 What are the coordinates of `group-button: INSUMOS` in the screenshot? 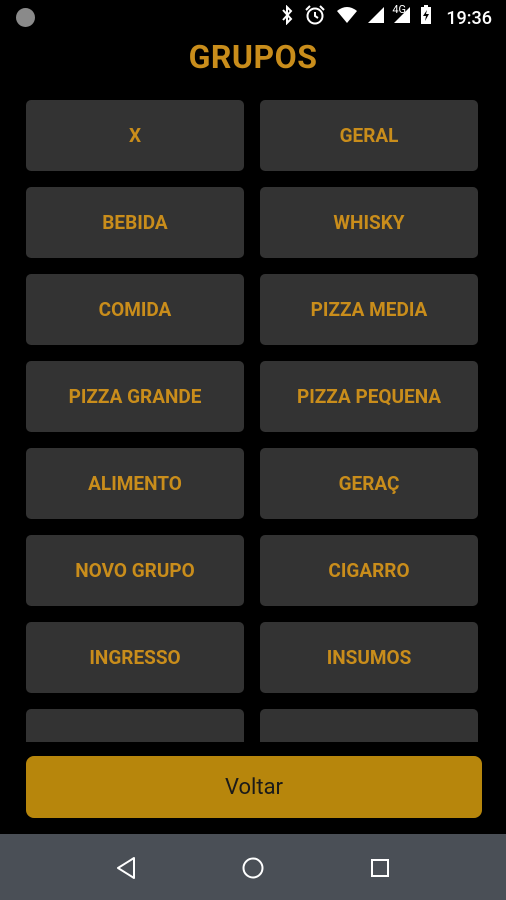 It's located at (369, 657).